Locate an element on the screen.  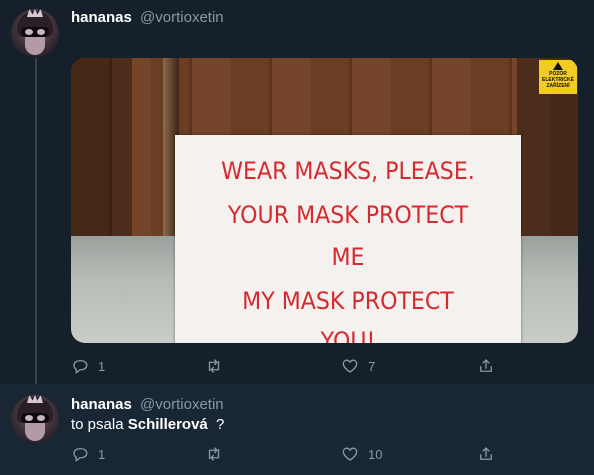
tweet-text-bold: Schillerová is located at coordinates (167, 424).